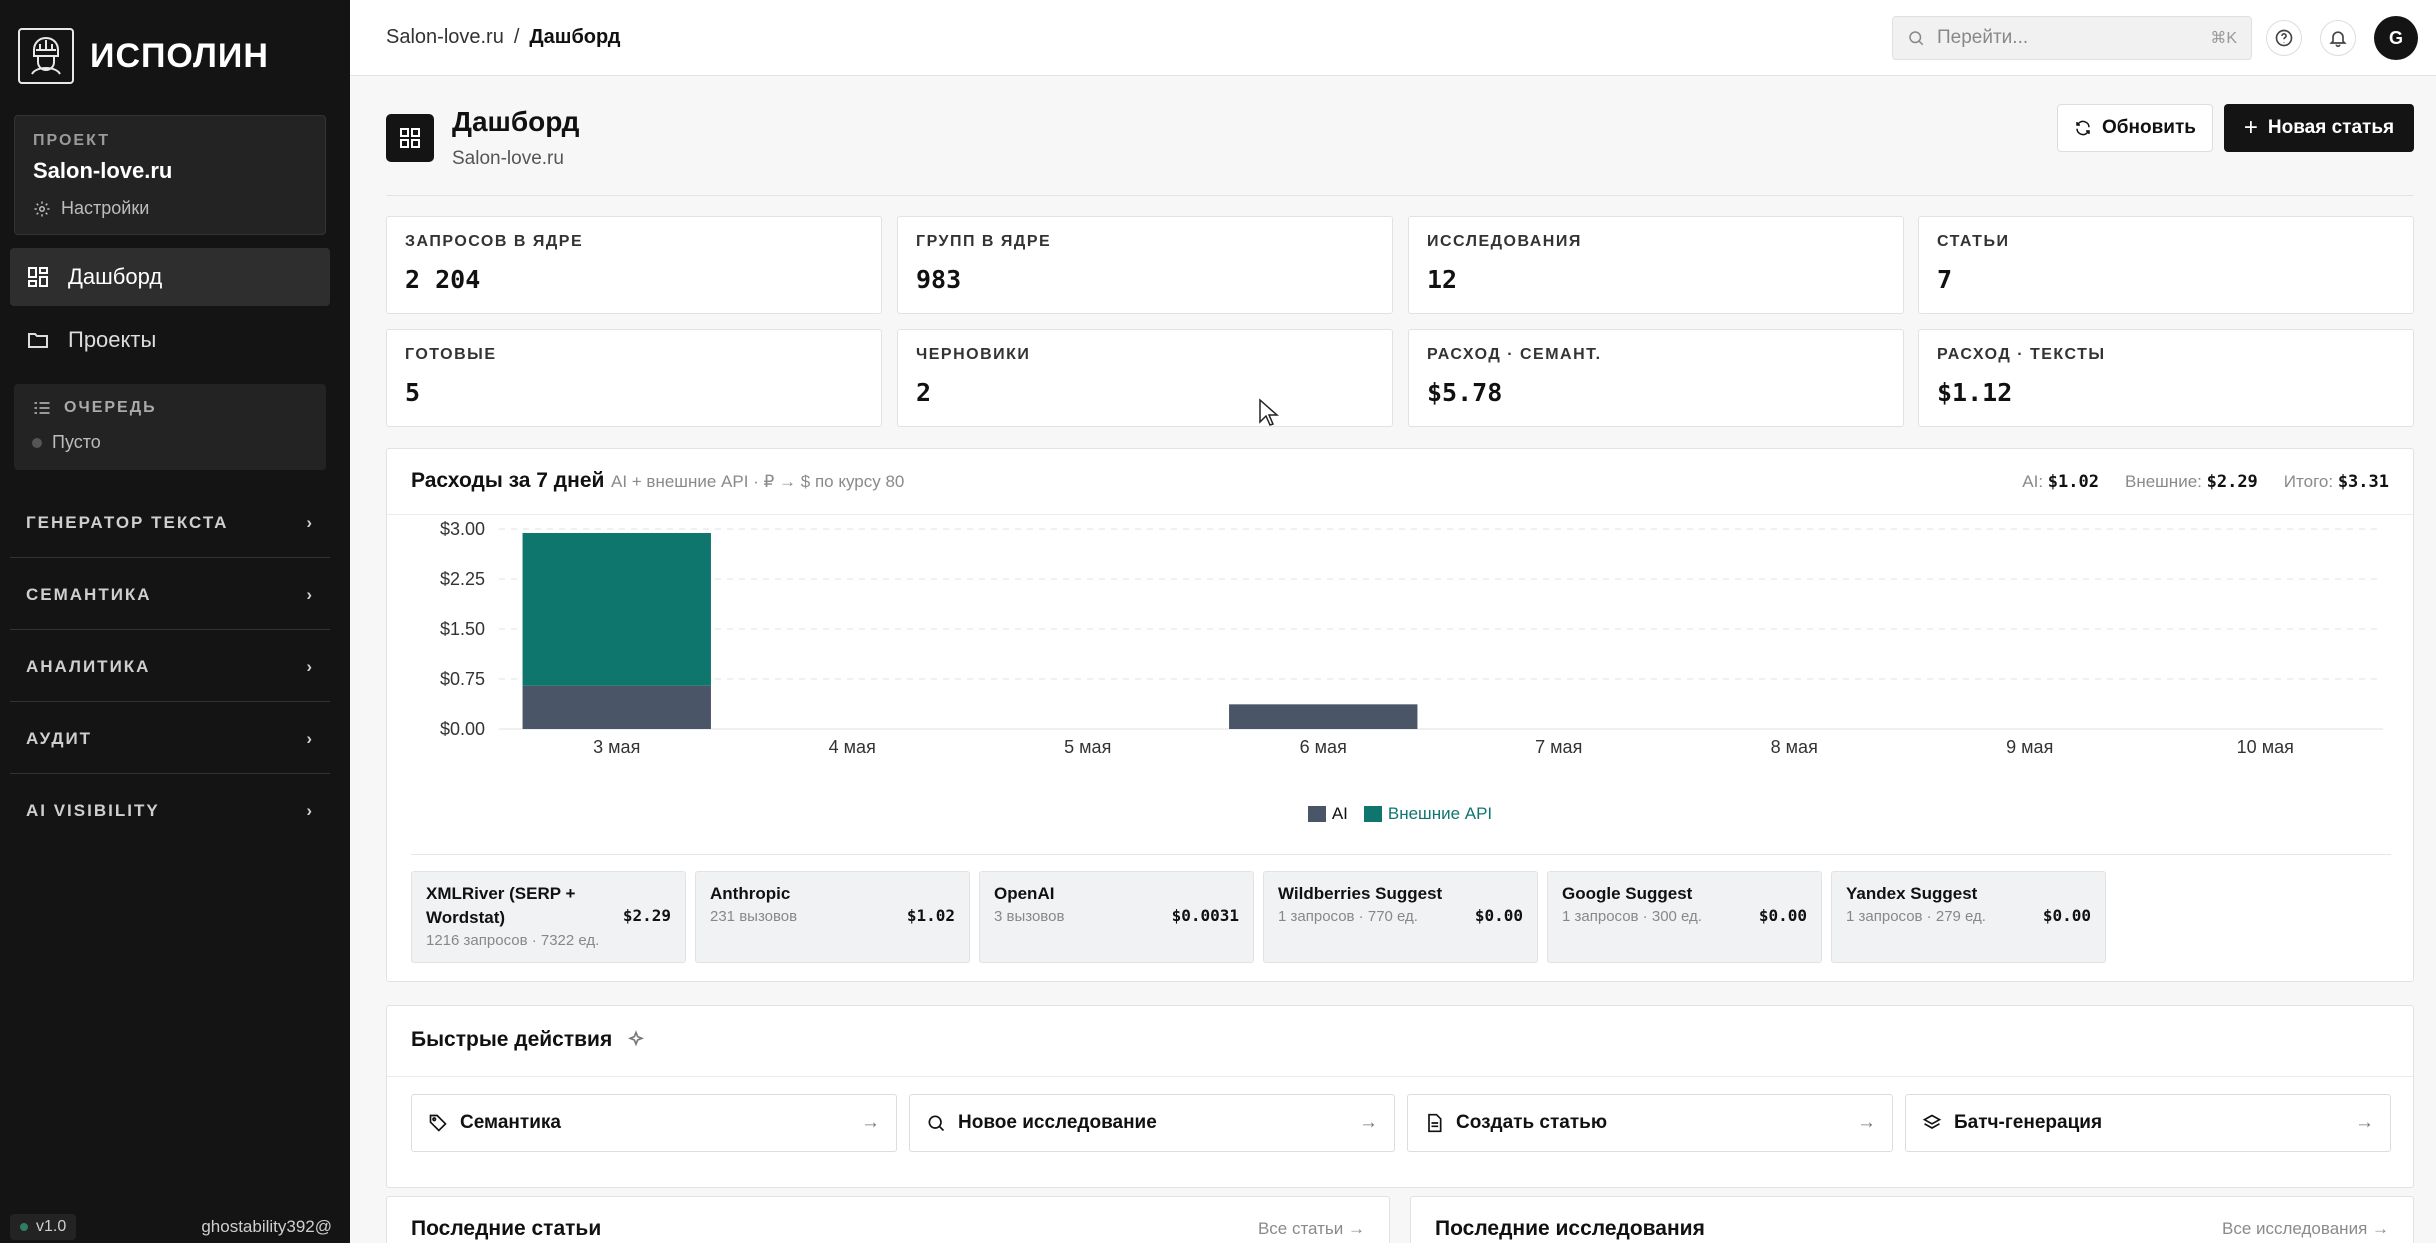  I want to click on queue-title: ОЧЕРЕДЬ, so click(110, 407).